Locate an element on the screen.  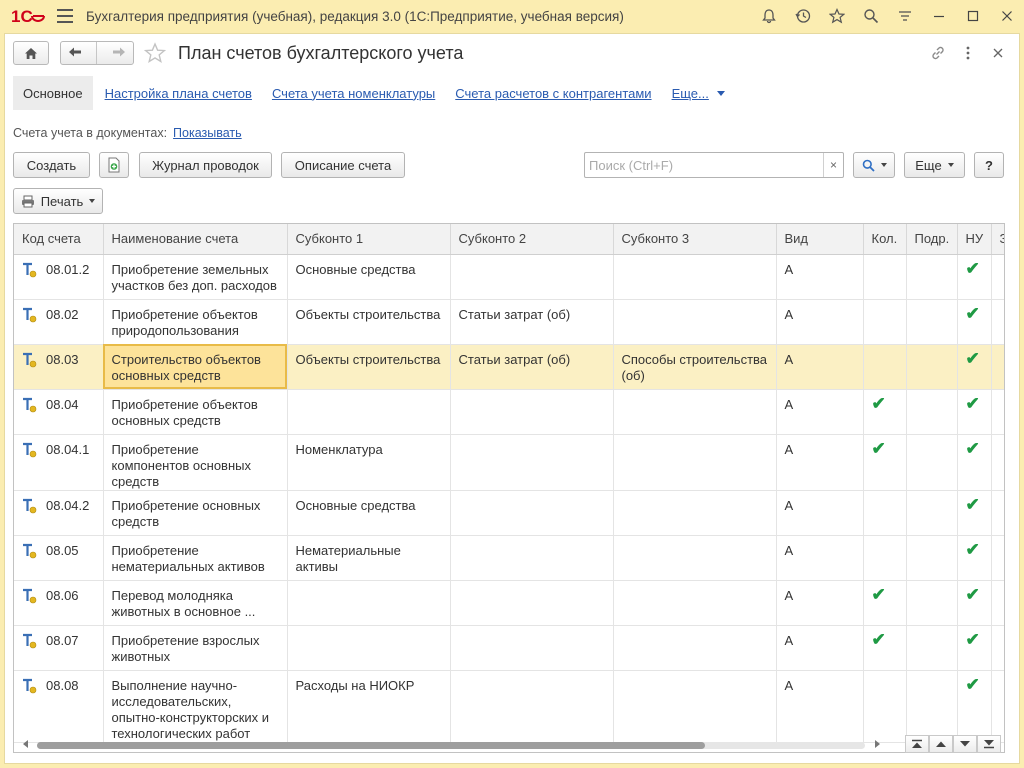
scroll-right-icon is located at coordinates (877, 744).